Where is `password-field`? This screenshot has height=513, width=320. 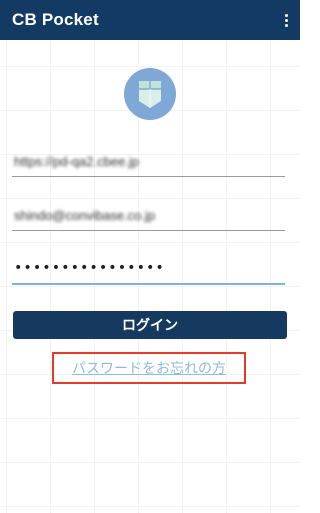 password-field is located at coordinates (148, 269).